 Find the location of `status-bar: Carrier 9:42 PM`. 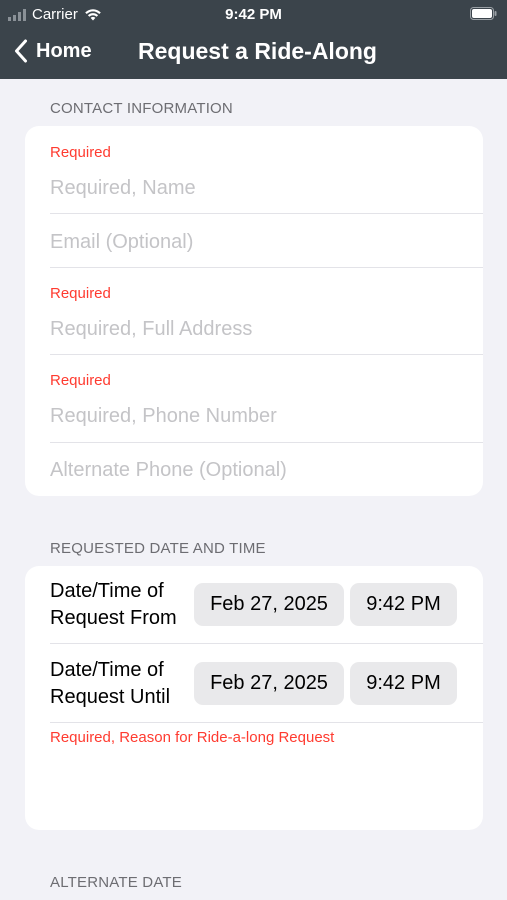

status-bar: Carrier 9:42 PM is located at coordinates (253, 14).